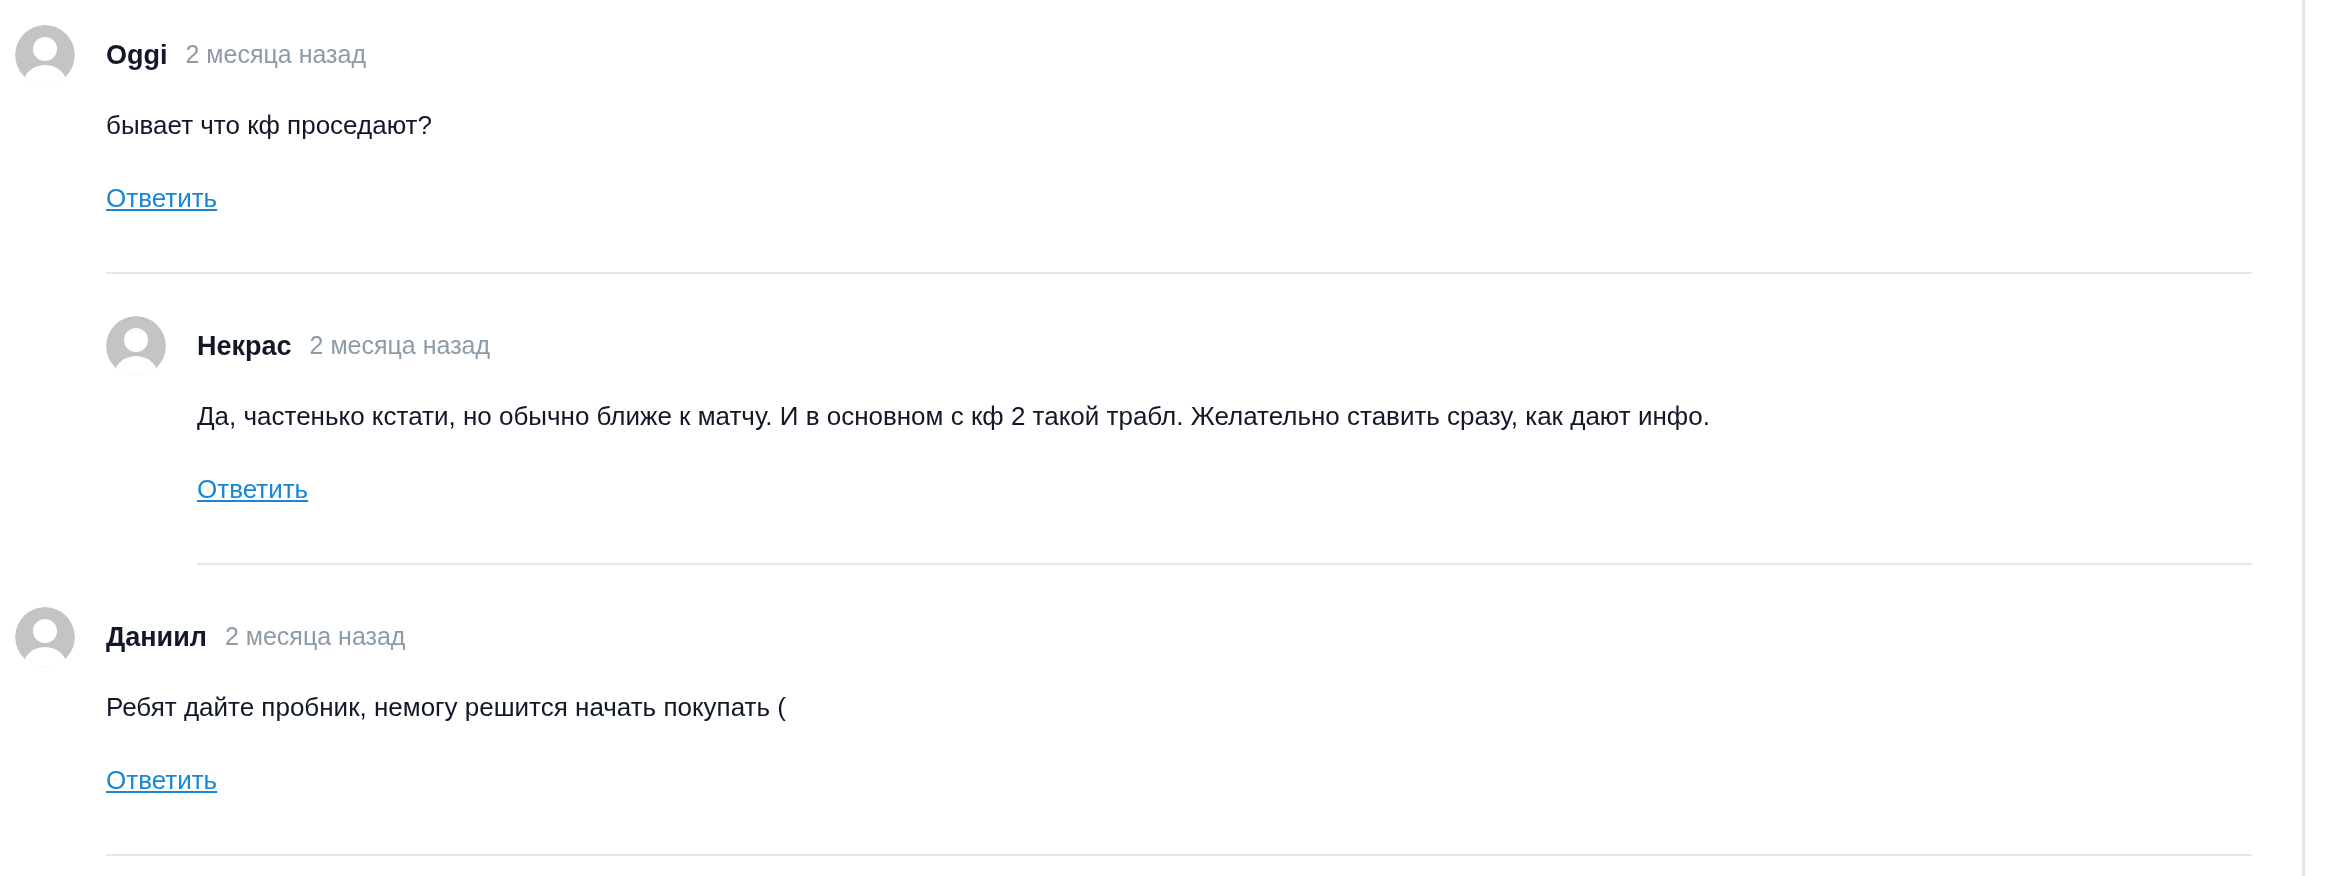 Image resolution: width=2334 pixels, height=876 pixels. What do you see at coordinates (156, 637) in the screenshot?
I see `author-name: Даниил` at bounding box center [156, 637].